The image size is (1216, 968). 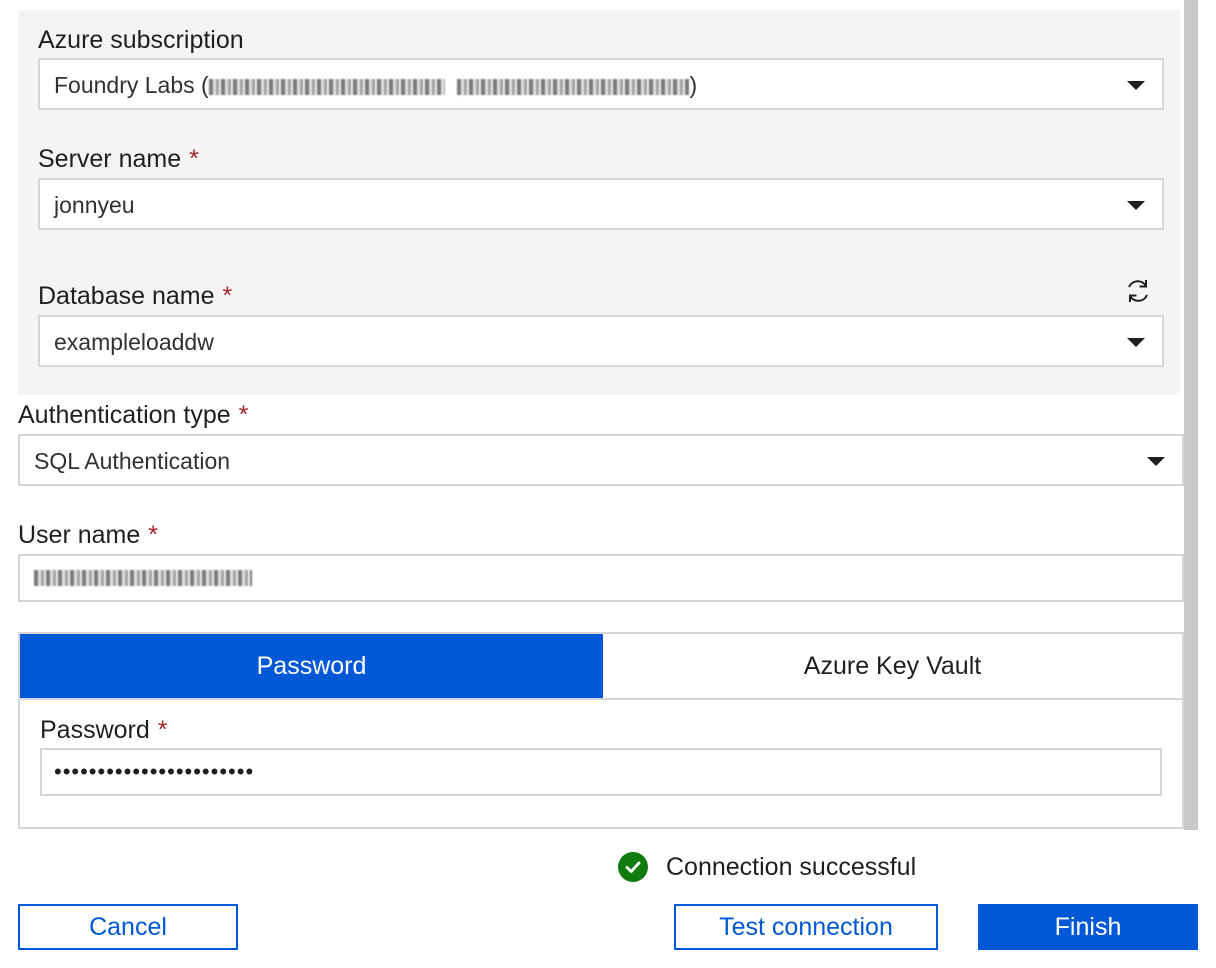 I want to click on username-input, so click(x=601, y=578).